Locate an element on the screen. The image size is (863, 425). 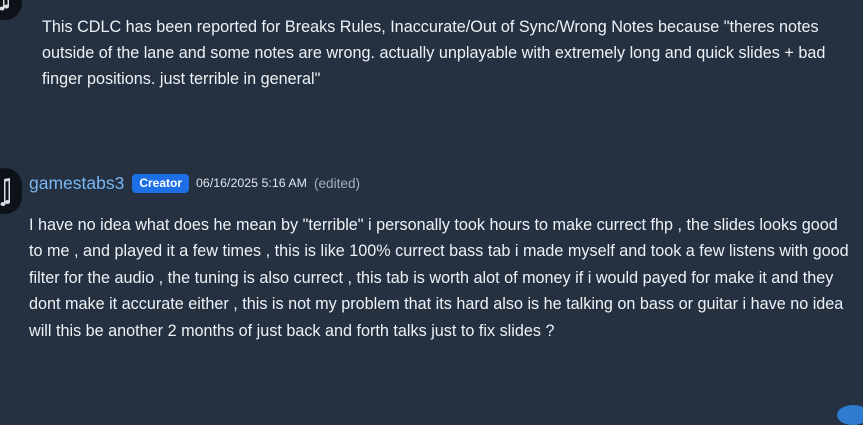
corner-decoration is located at coordinates (850, 415).